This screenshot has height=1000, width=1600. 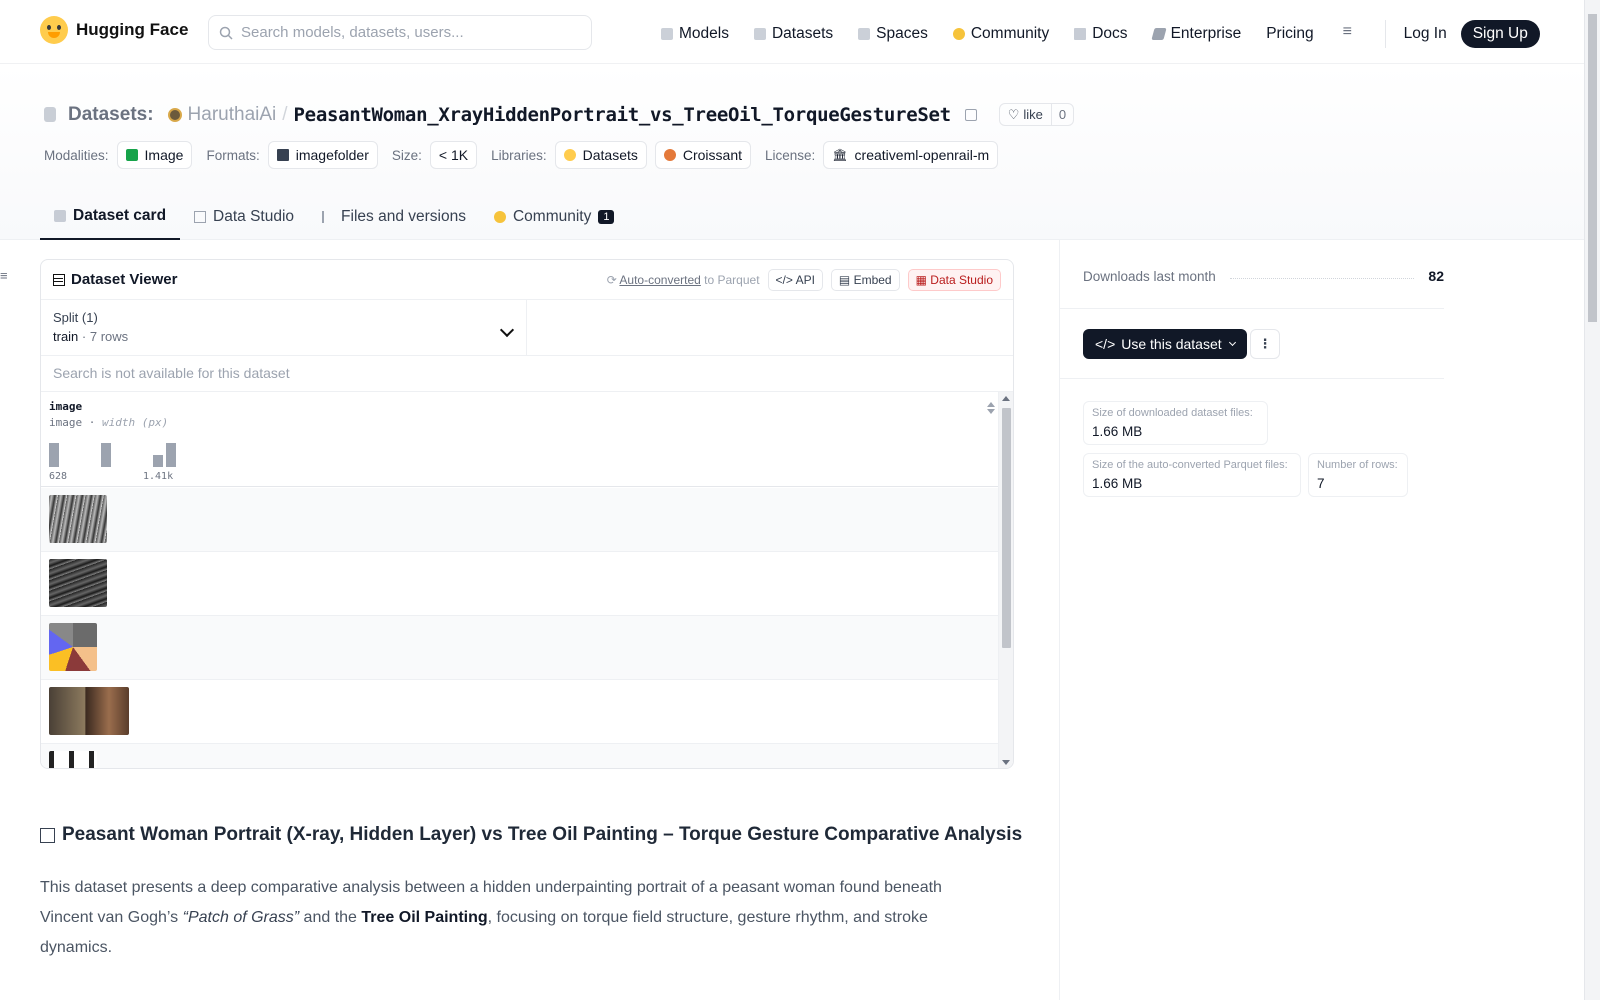 What do you see at coordinates (1172, 413) in the screenshot?
I see `stat-label: Size of downloaded dataset files:` at bounding box center [1172, 413].